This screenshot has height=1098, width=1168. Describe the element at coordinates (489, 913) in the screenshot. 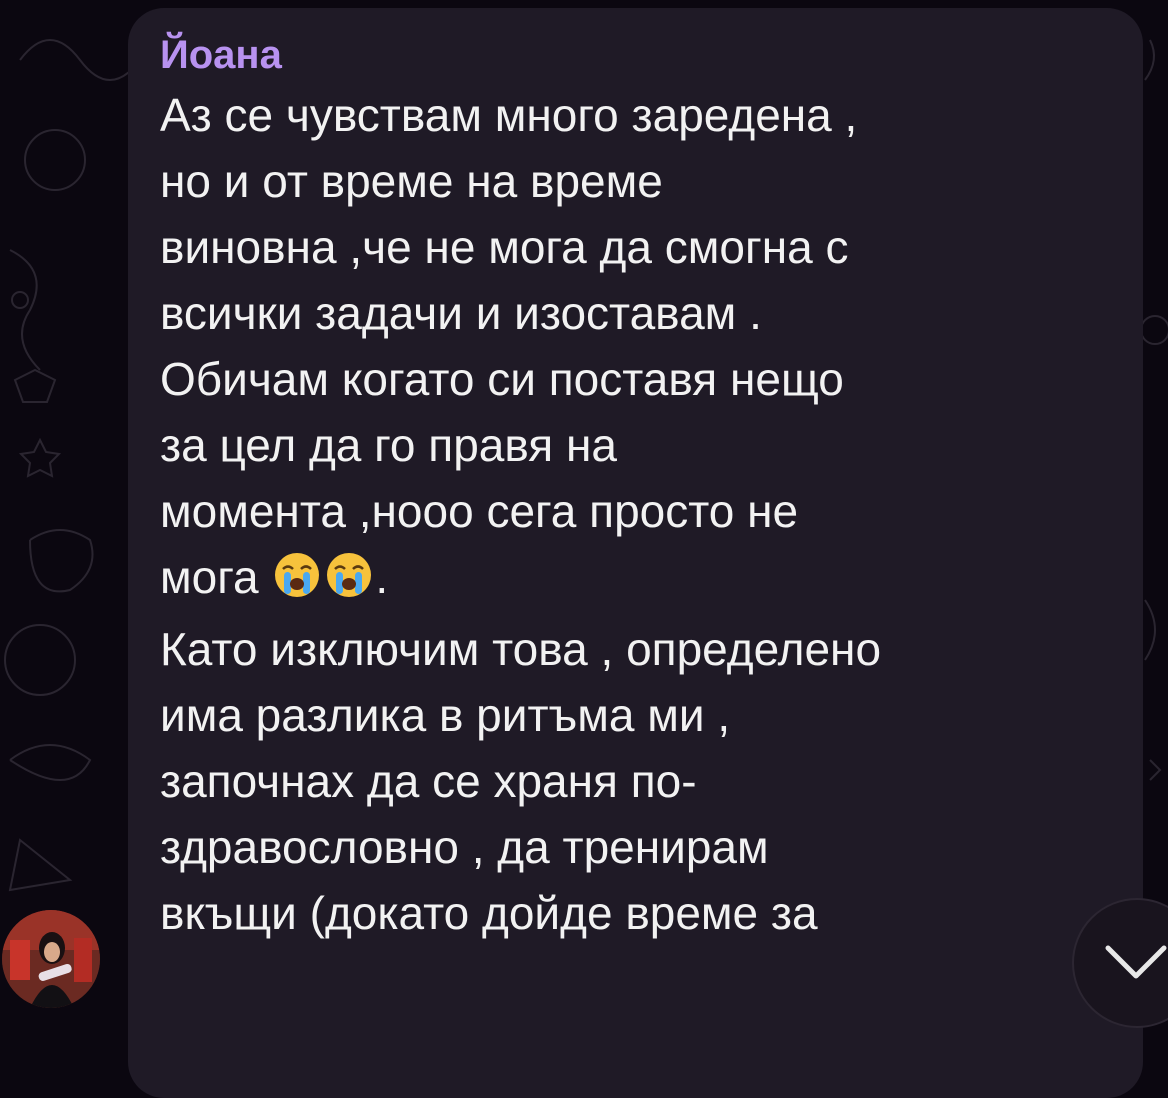

I see `message-line: вкъщи (докато дойде време за` at that location.